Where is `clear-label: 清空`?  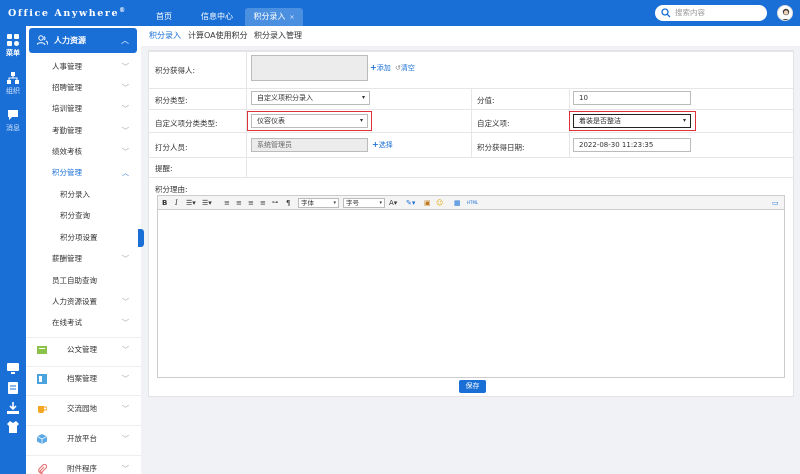
clear-label: 清空 is located at coordinates (407, 68).